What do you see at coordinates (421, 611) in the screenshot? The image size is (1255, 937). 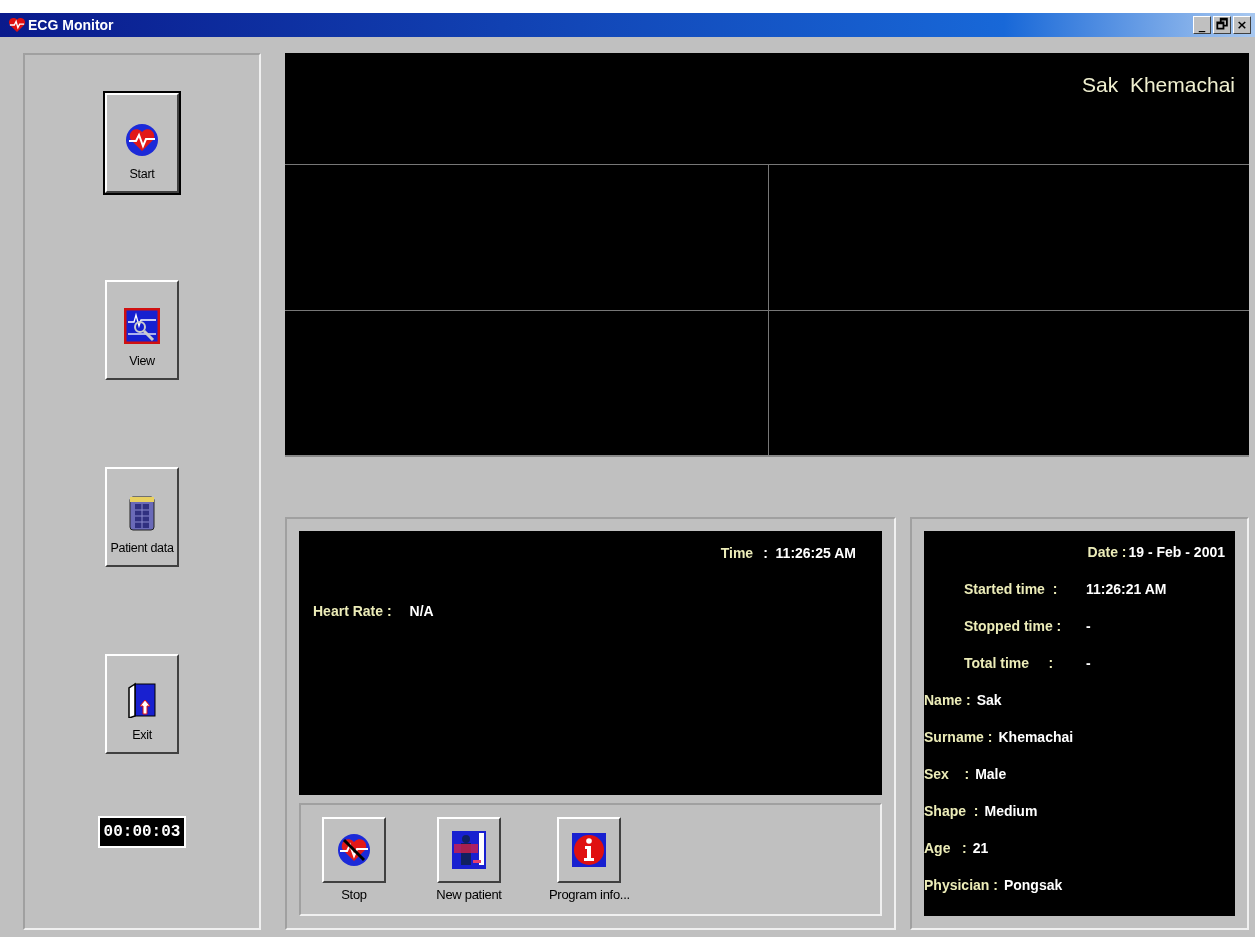 I see `heart-rate-value: N/A` at bounding box center [421, 611].